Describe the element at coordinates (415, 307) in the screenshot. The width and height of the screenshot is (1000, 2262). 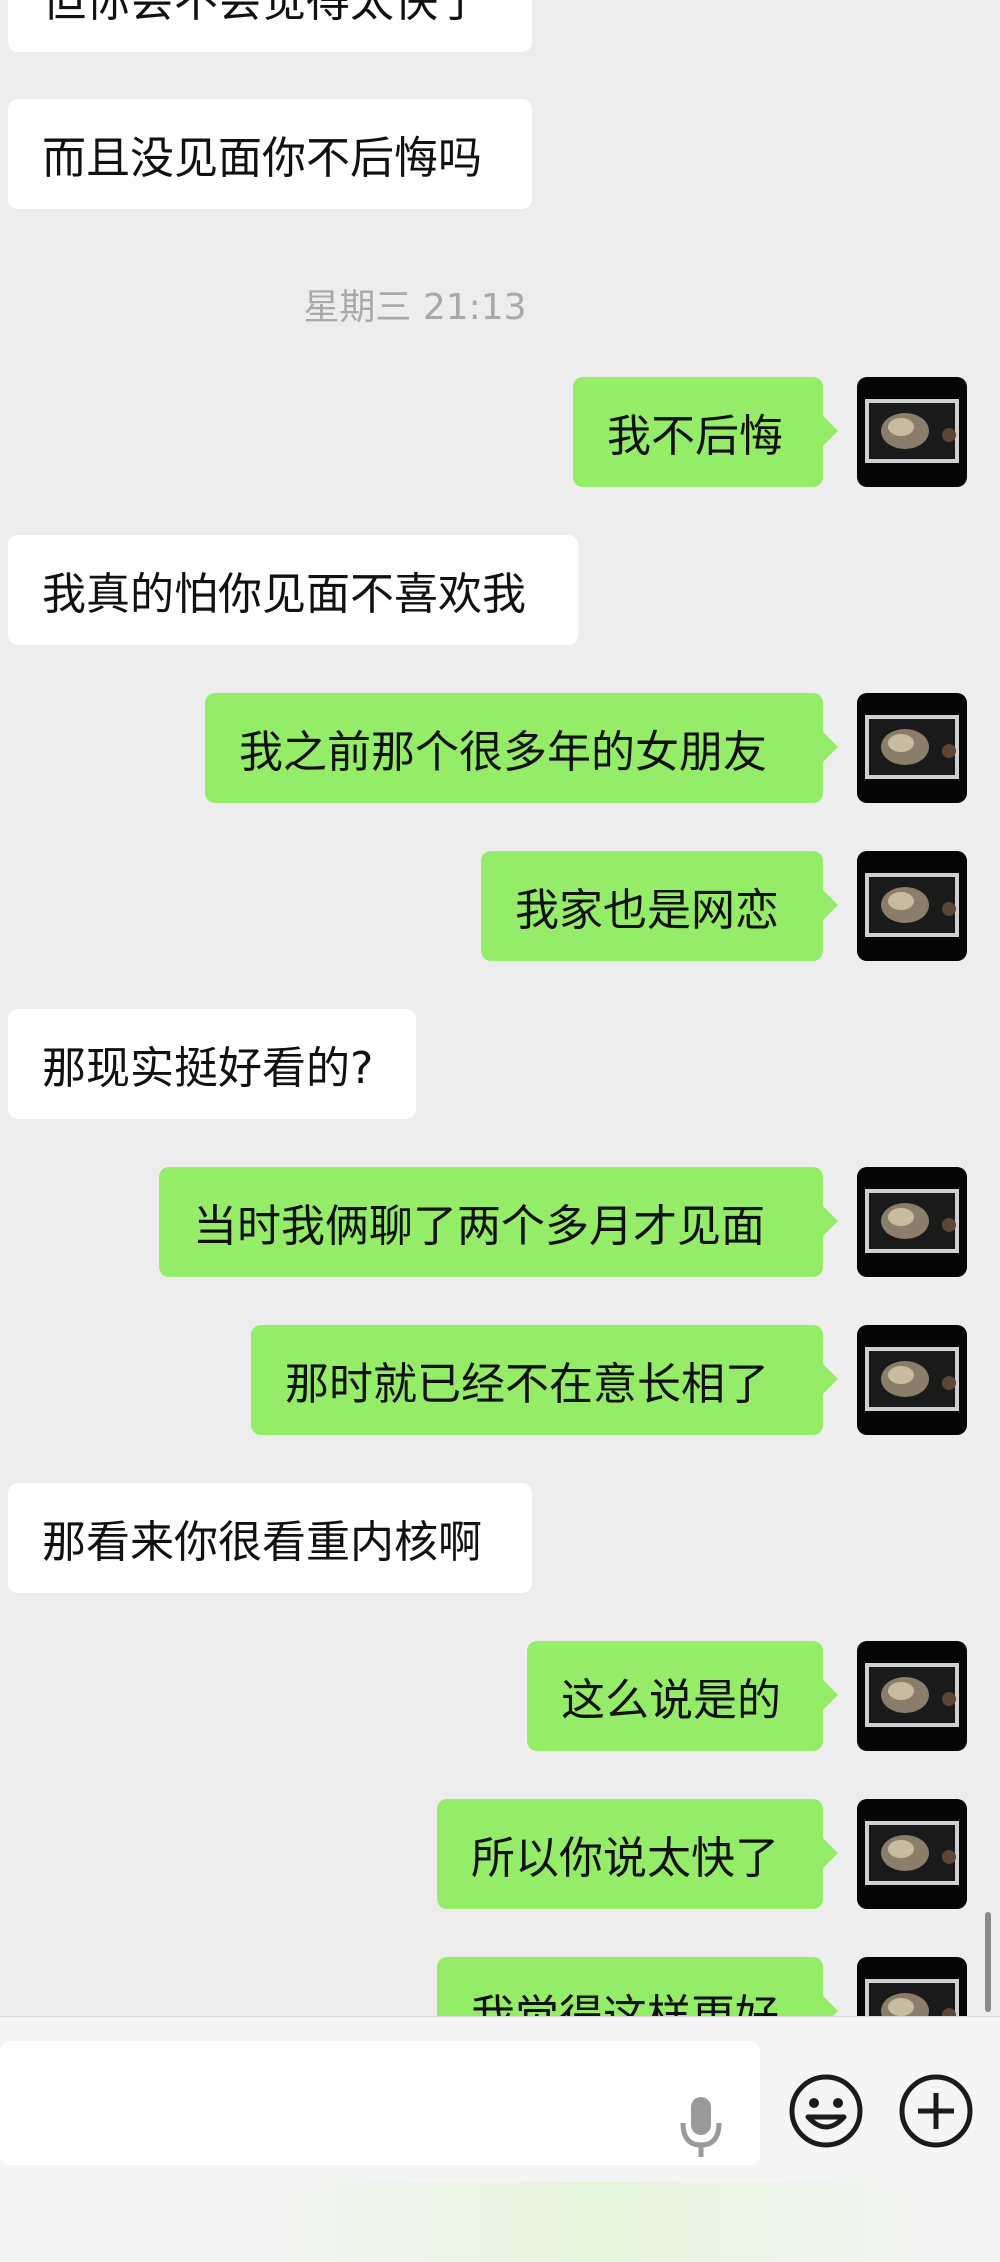
I see `message-timestamp: 星期三 21:13` at that location.